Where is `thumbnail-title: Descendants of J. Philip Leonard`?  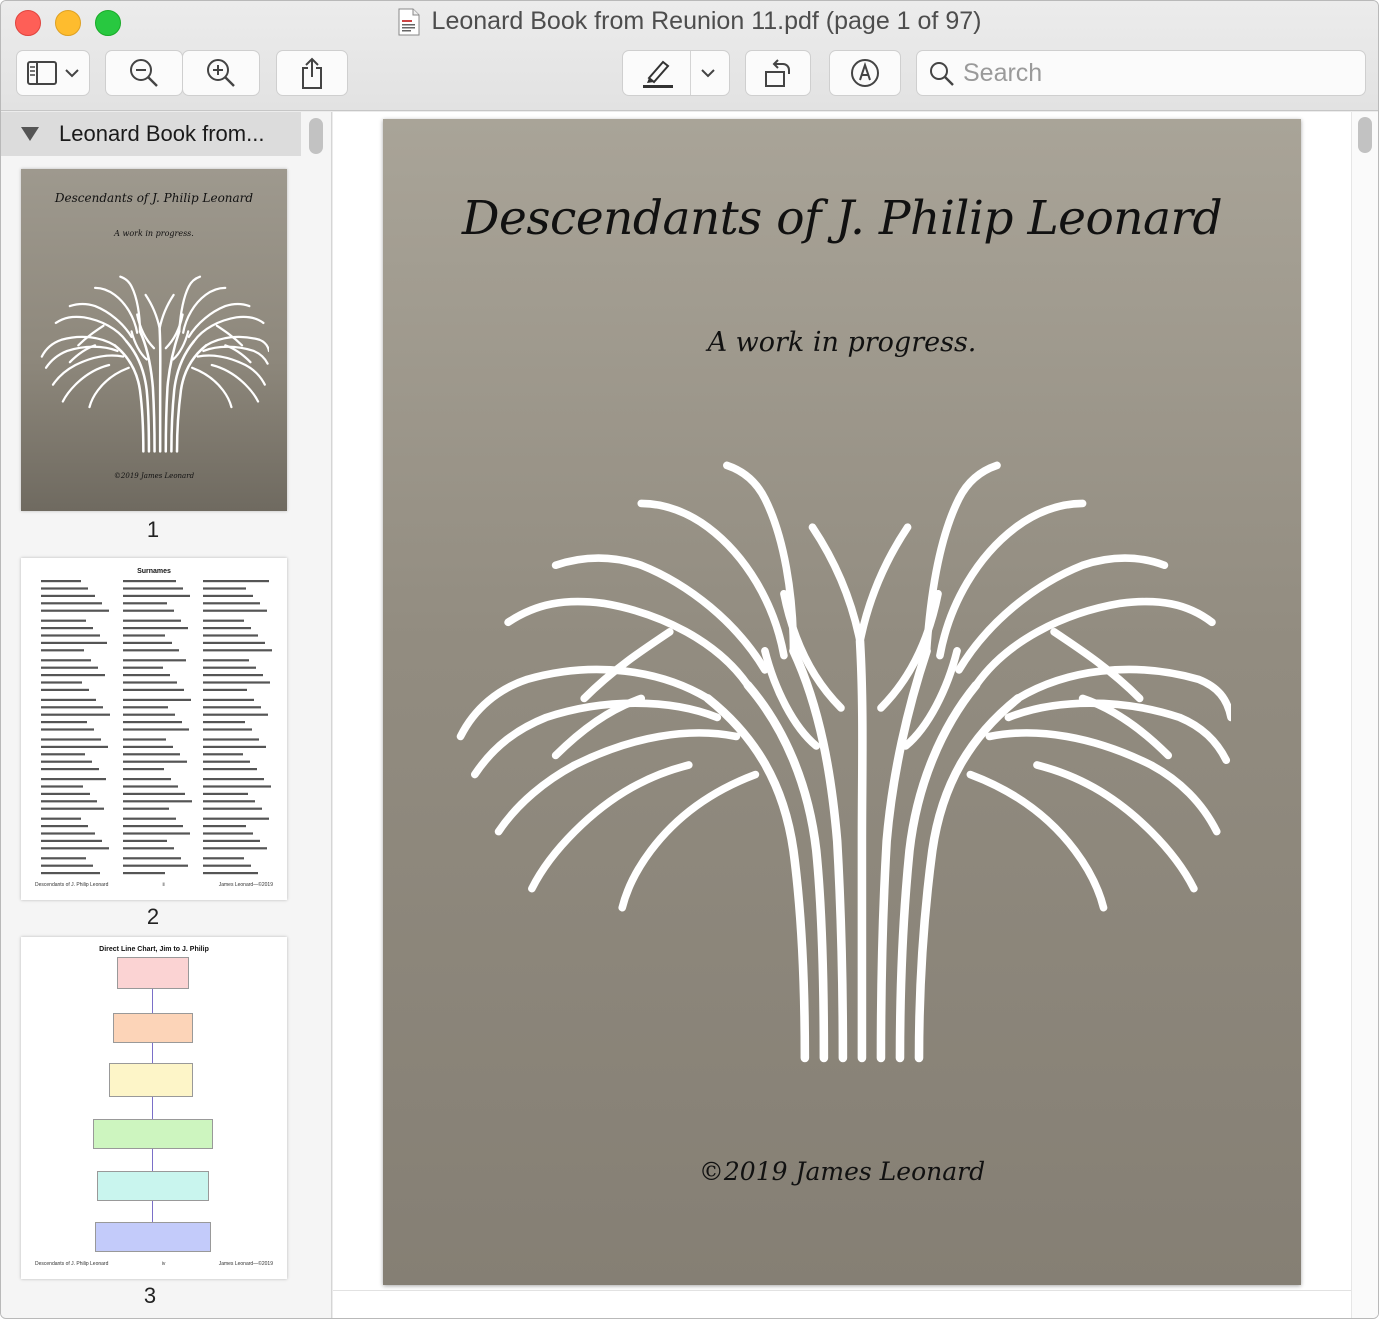 thumbnail-title: Descendants of J. Philip Leonard is located at coordinates (154, 198).